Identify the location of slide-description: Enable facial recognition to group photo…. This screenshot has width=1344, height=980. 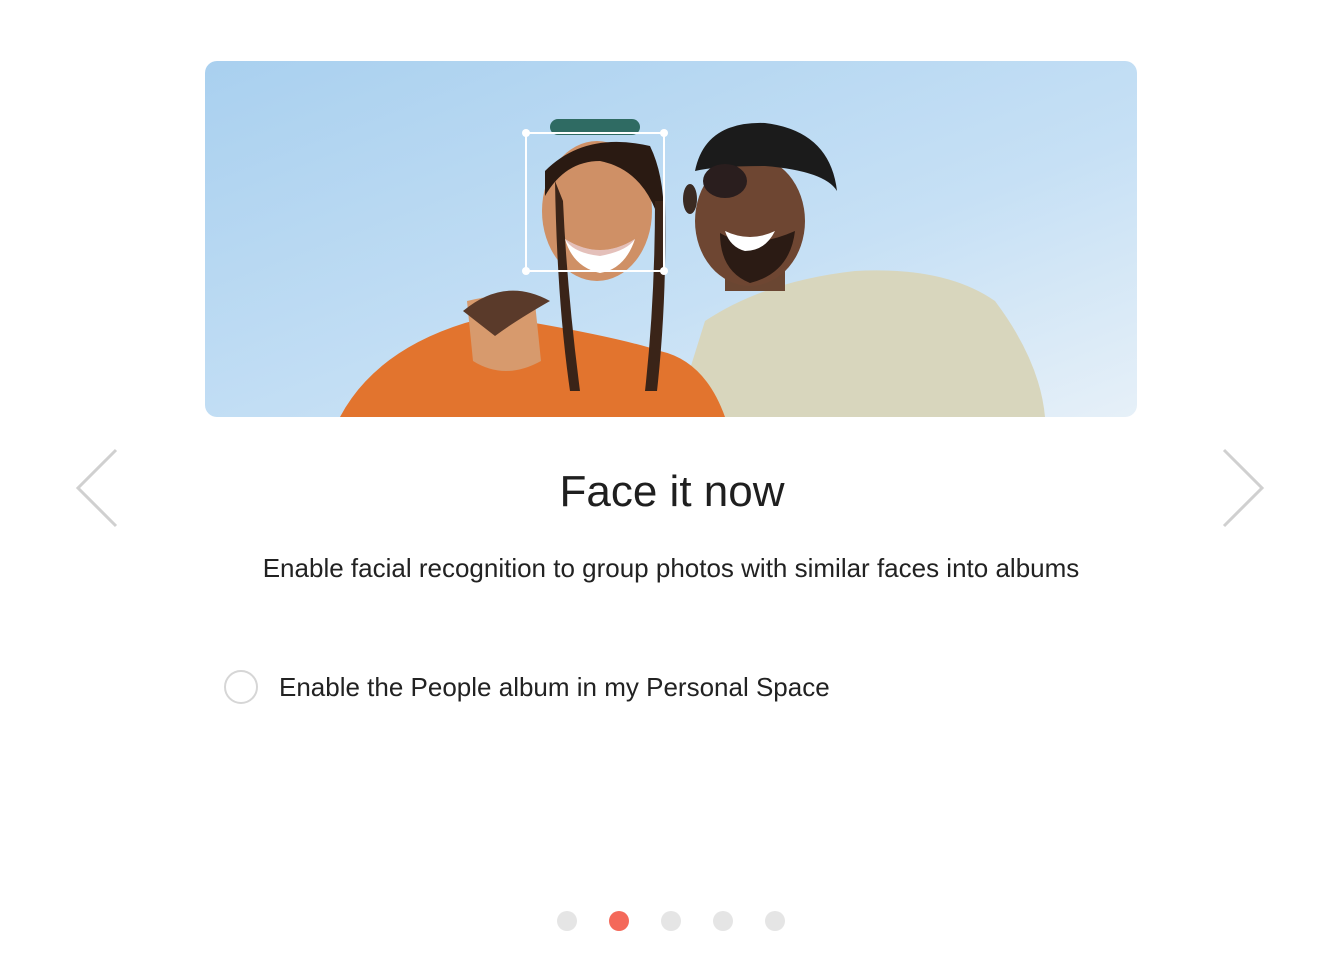
(671, 568).